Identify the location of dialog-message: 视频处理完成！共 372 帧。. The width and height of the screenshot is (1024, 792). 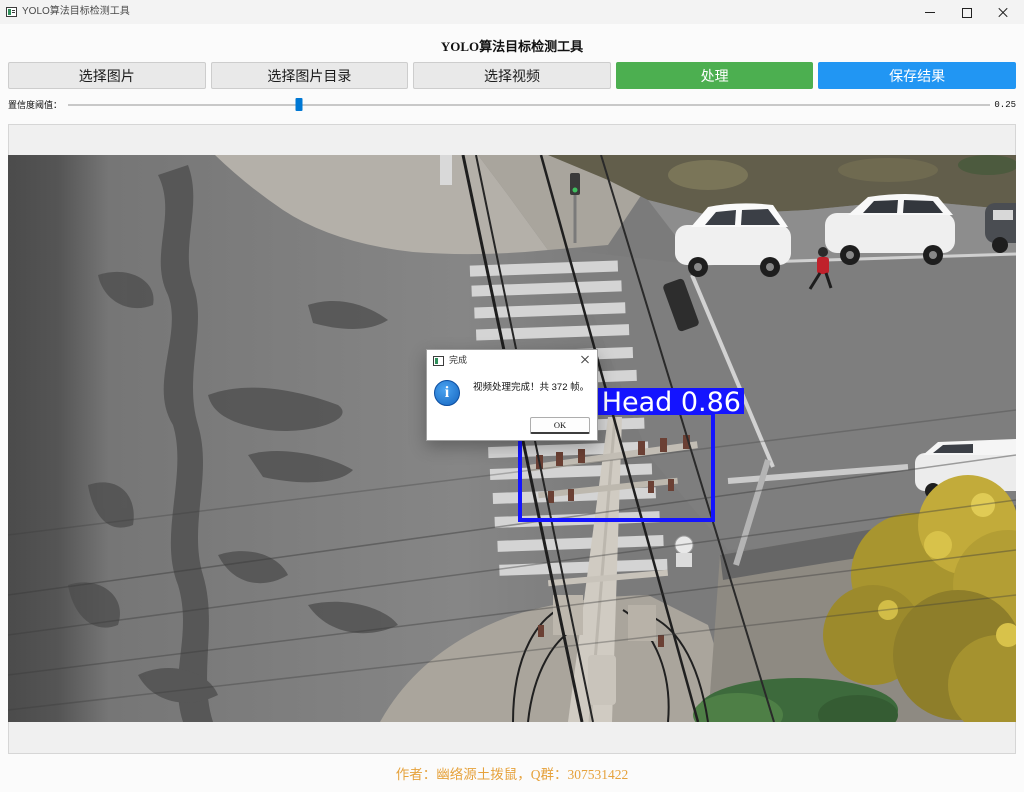
(531, 387).